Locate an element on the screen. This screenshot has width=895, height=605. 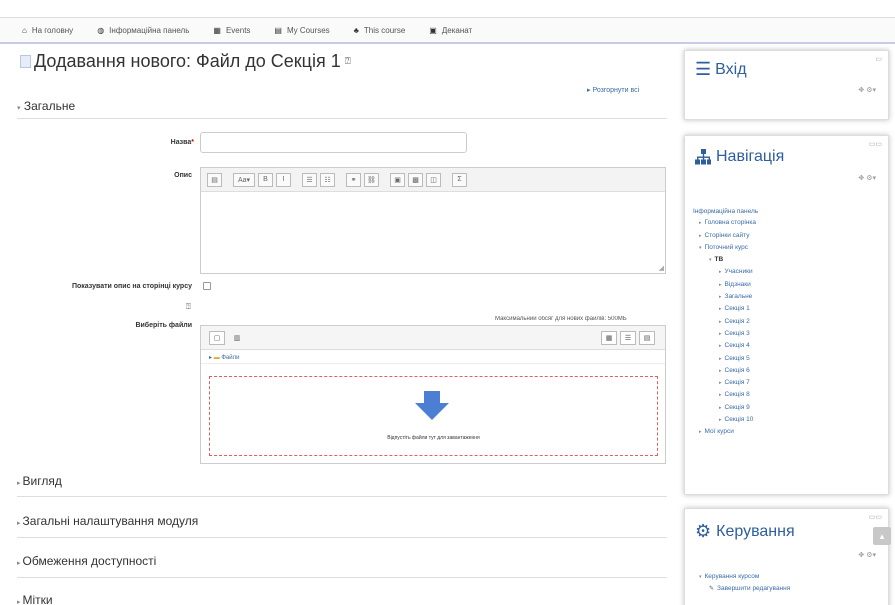
nav-item: Інформаційна панель is located at coordinates (725, 211).